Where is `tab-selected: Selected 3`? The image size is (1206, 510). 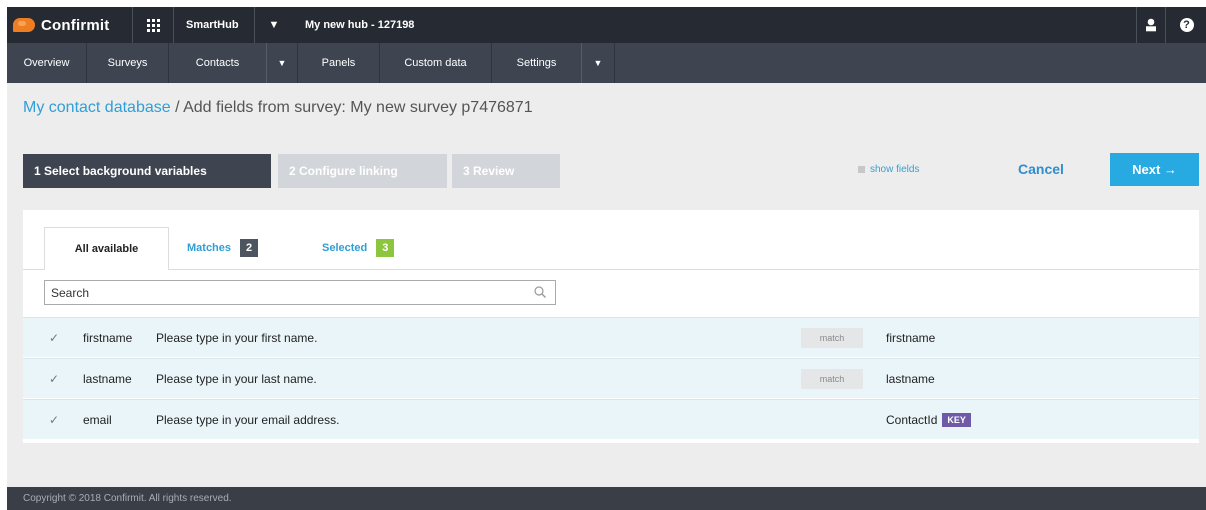
tab-selected: Selected 3 is located at coordinates (358, 248).